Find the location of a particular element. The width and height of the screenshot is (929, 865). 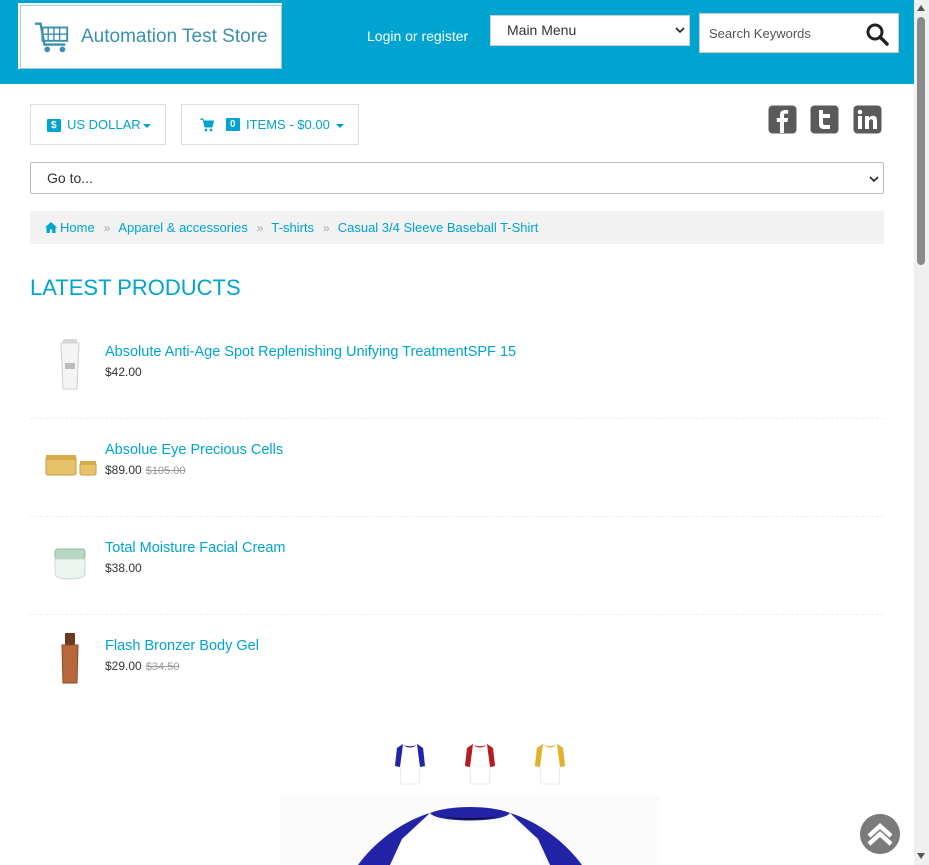

variant-thumbnail-red is located at coordinates (480, 764).